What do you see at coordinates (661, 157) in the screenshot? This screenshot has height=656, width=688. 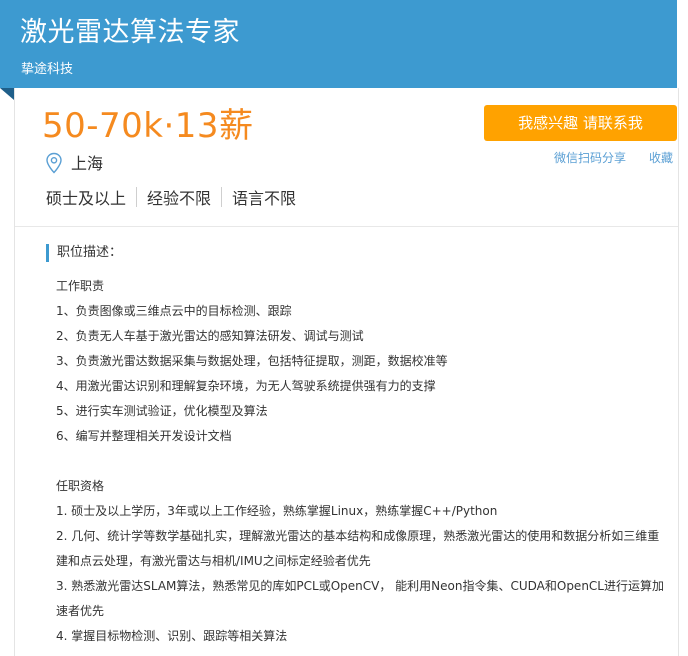 I see `favorite-link: 收藏` at bounding box center [661, 157].